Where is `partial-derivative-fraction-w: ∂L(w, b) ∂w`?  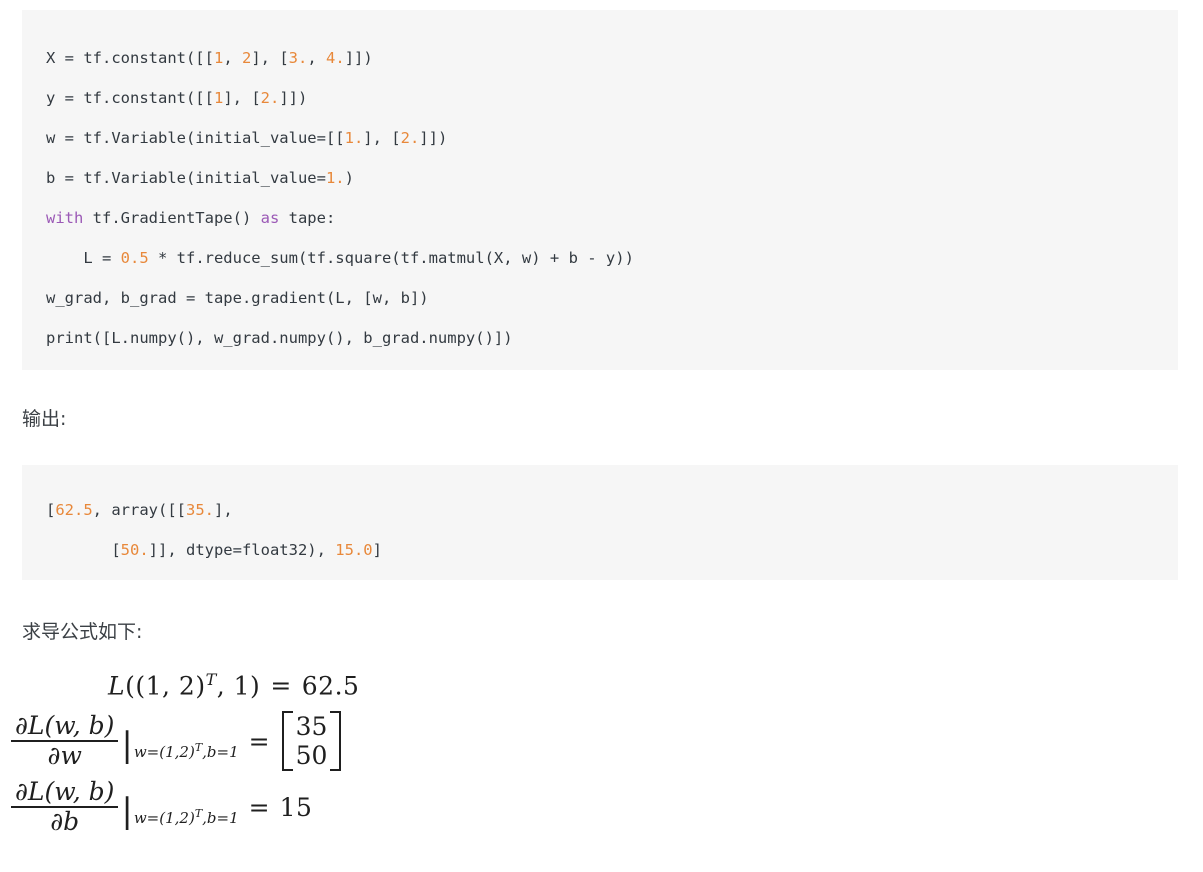 partial-derivative-fraction-w: ∂L(w, b) ∂w is located at coordinates (65, 740).